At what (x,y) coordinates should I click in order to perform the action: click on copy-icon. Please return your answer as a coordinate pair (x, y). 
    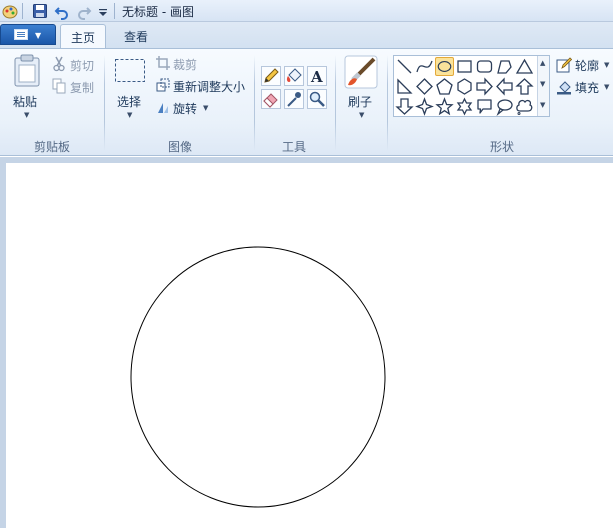
    Looking at the image, I should click on (59, 86).